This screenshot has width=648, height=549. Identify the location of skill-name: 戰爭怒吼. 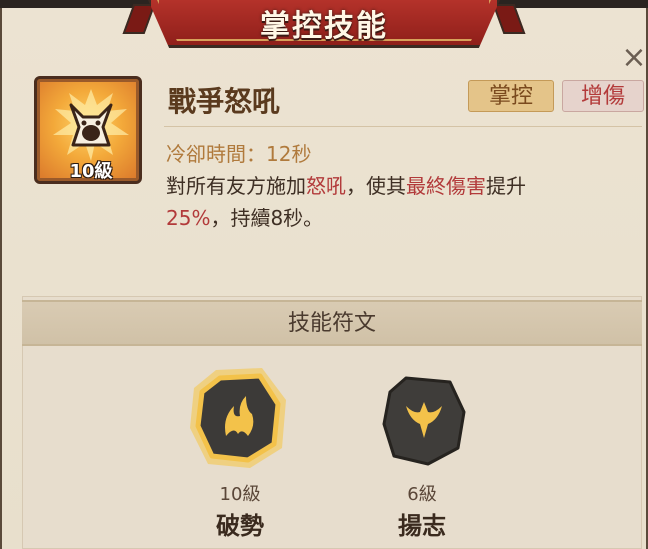
(224, 101).